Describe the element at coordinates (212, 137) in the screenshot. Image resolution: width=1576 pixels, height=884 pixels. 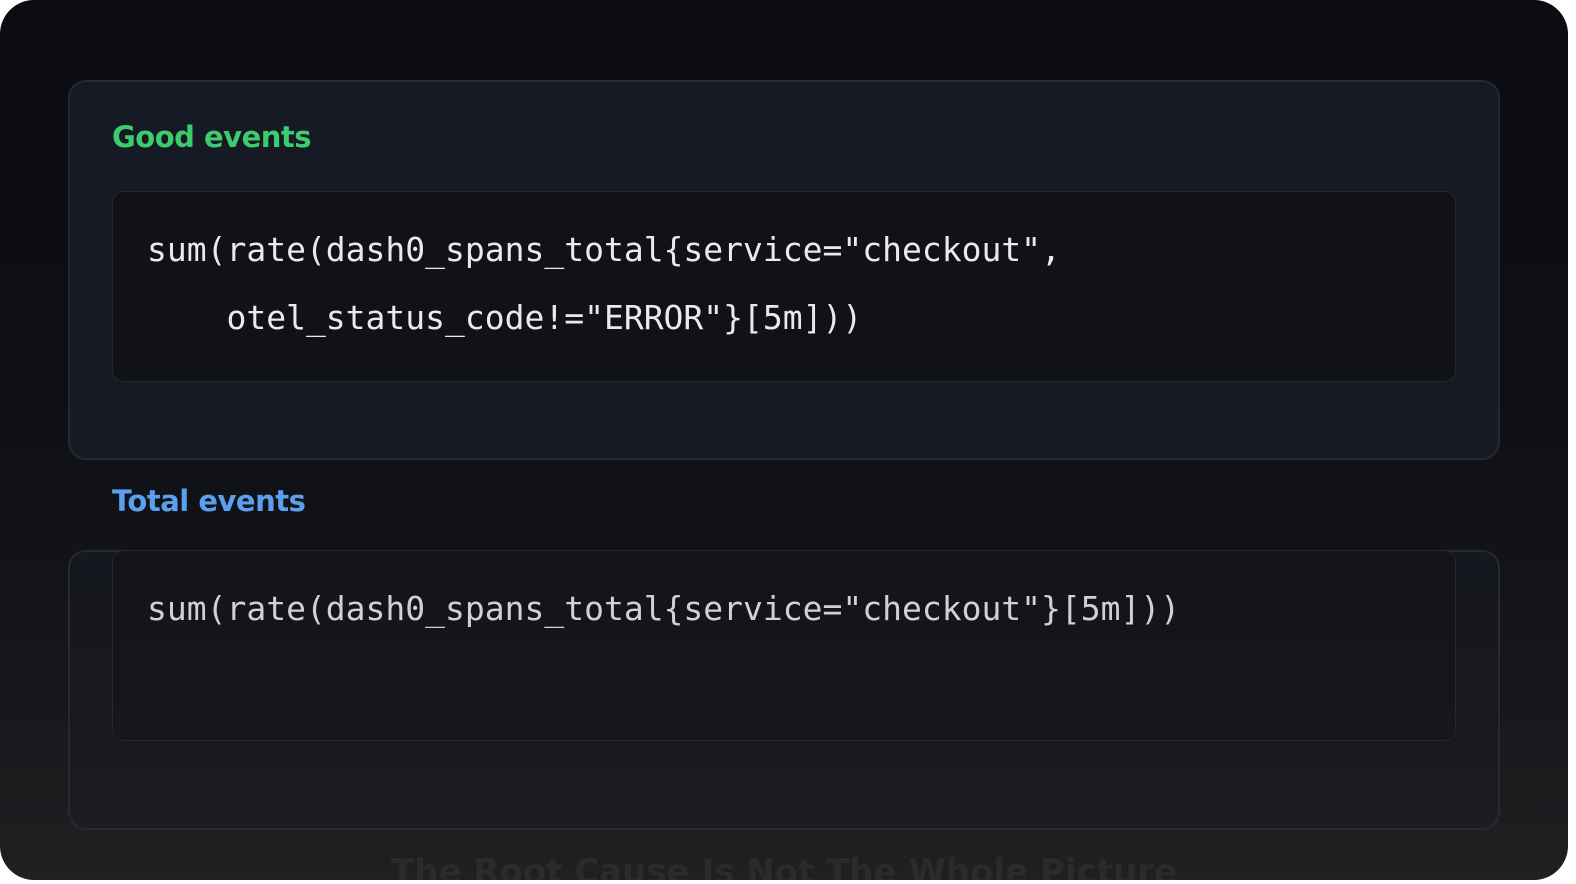
I see `good-events-title: Good events` at that location.